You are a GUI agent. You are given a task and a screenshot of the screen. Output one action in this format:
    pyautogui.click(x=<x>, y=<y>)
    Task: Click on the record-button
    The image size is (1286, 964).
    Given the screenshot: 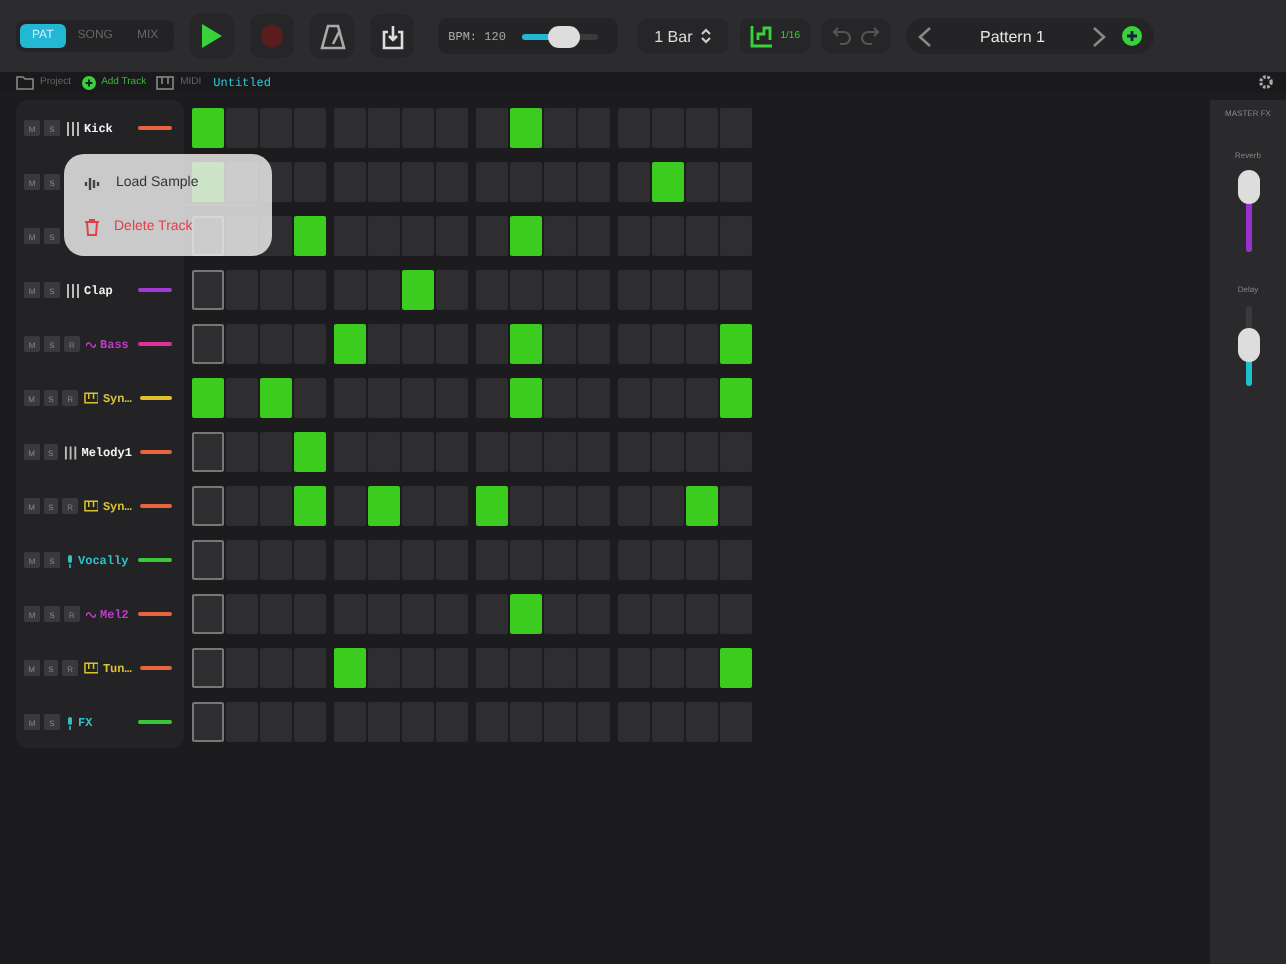 What is the action you would take?
    pyautogui.click(x=272, y=36)
    